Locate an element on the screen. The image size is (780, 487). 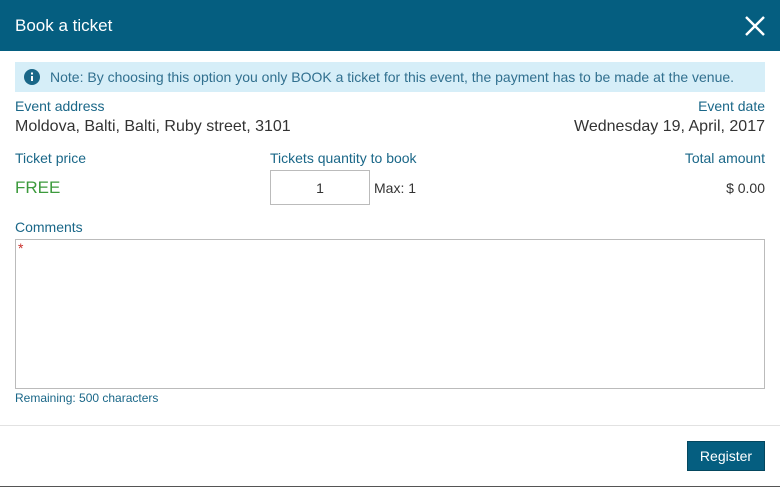
info-icon is located at coordinates (32, 77).